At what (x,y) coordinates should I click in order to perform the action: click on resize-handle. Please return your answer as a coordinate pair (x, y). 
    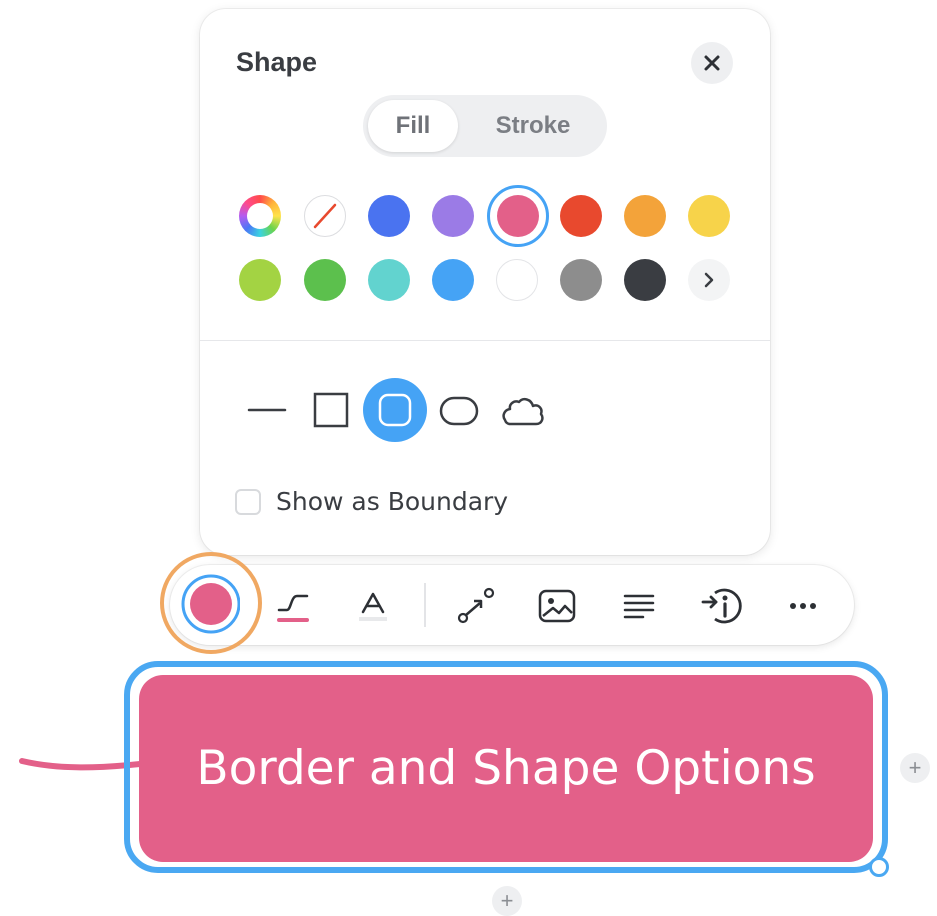
    Looking at the image, I should click on (879, 867).